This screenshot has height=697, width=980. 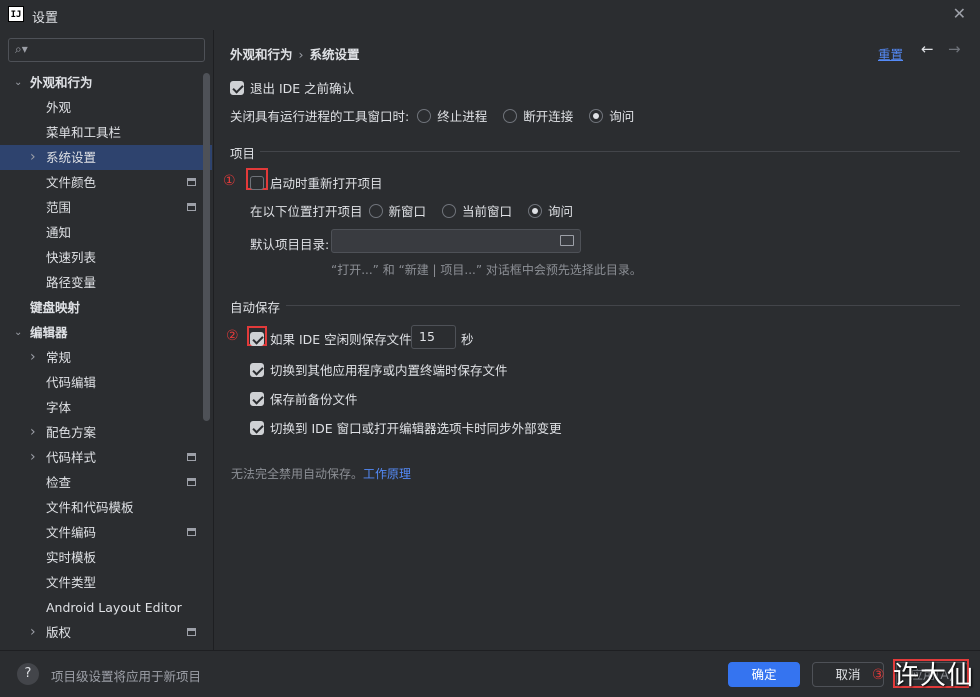 I want to click on backup-label: 保存前备份文件, so click(x=314, y=399).